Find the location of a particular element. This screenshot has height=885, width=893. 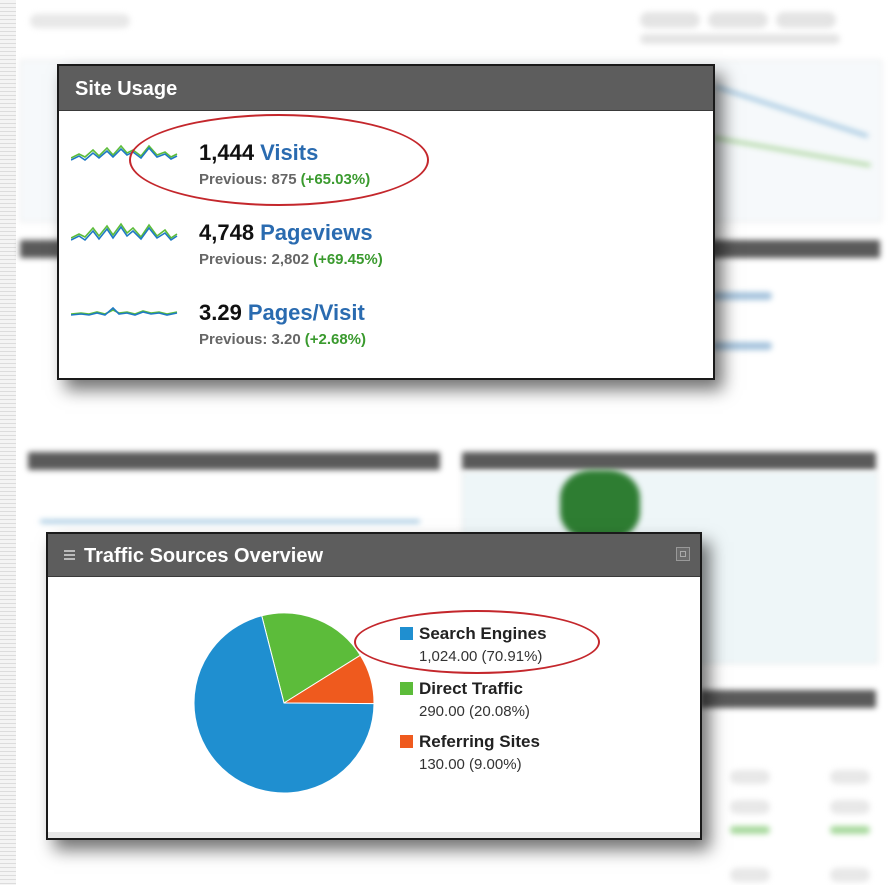

site-usage-title: Site Usage is located at coordinates (386, 88).